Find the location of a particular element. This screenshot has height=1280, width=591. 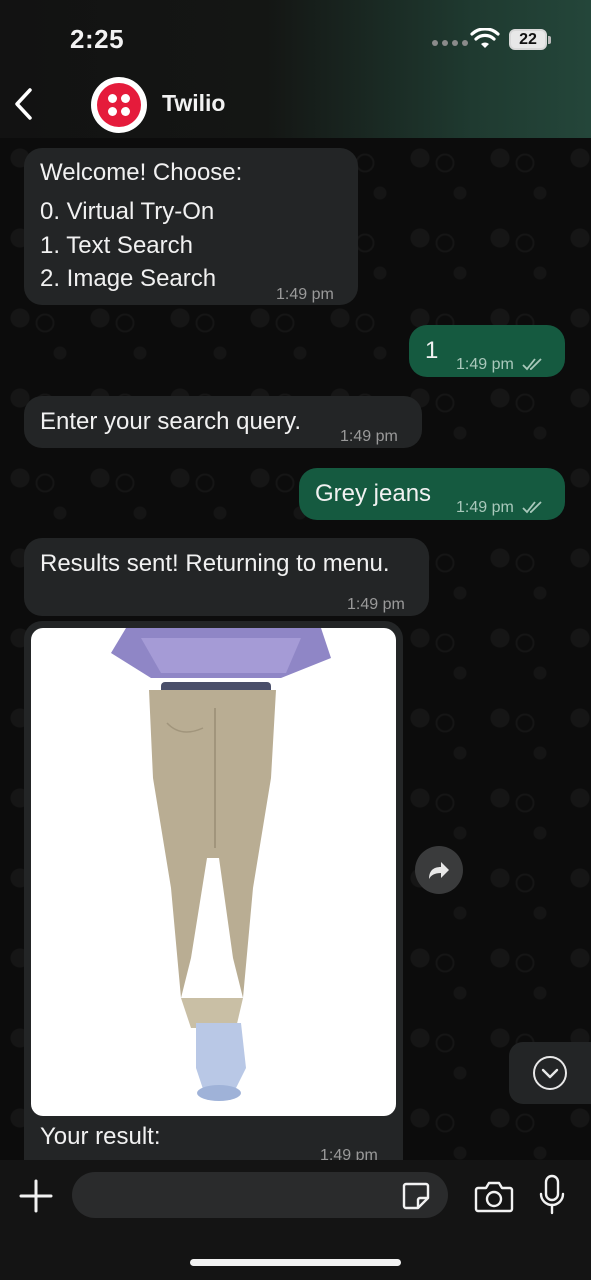

battery-icon: 22 is located at coordinates (530, 39).